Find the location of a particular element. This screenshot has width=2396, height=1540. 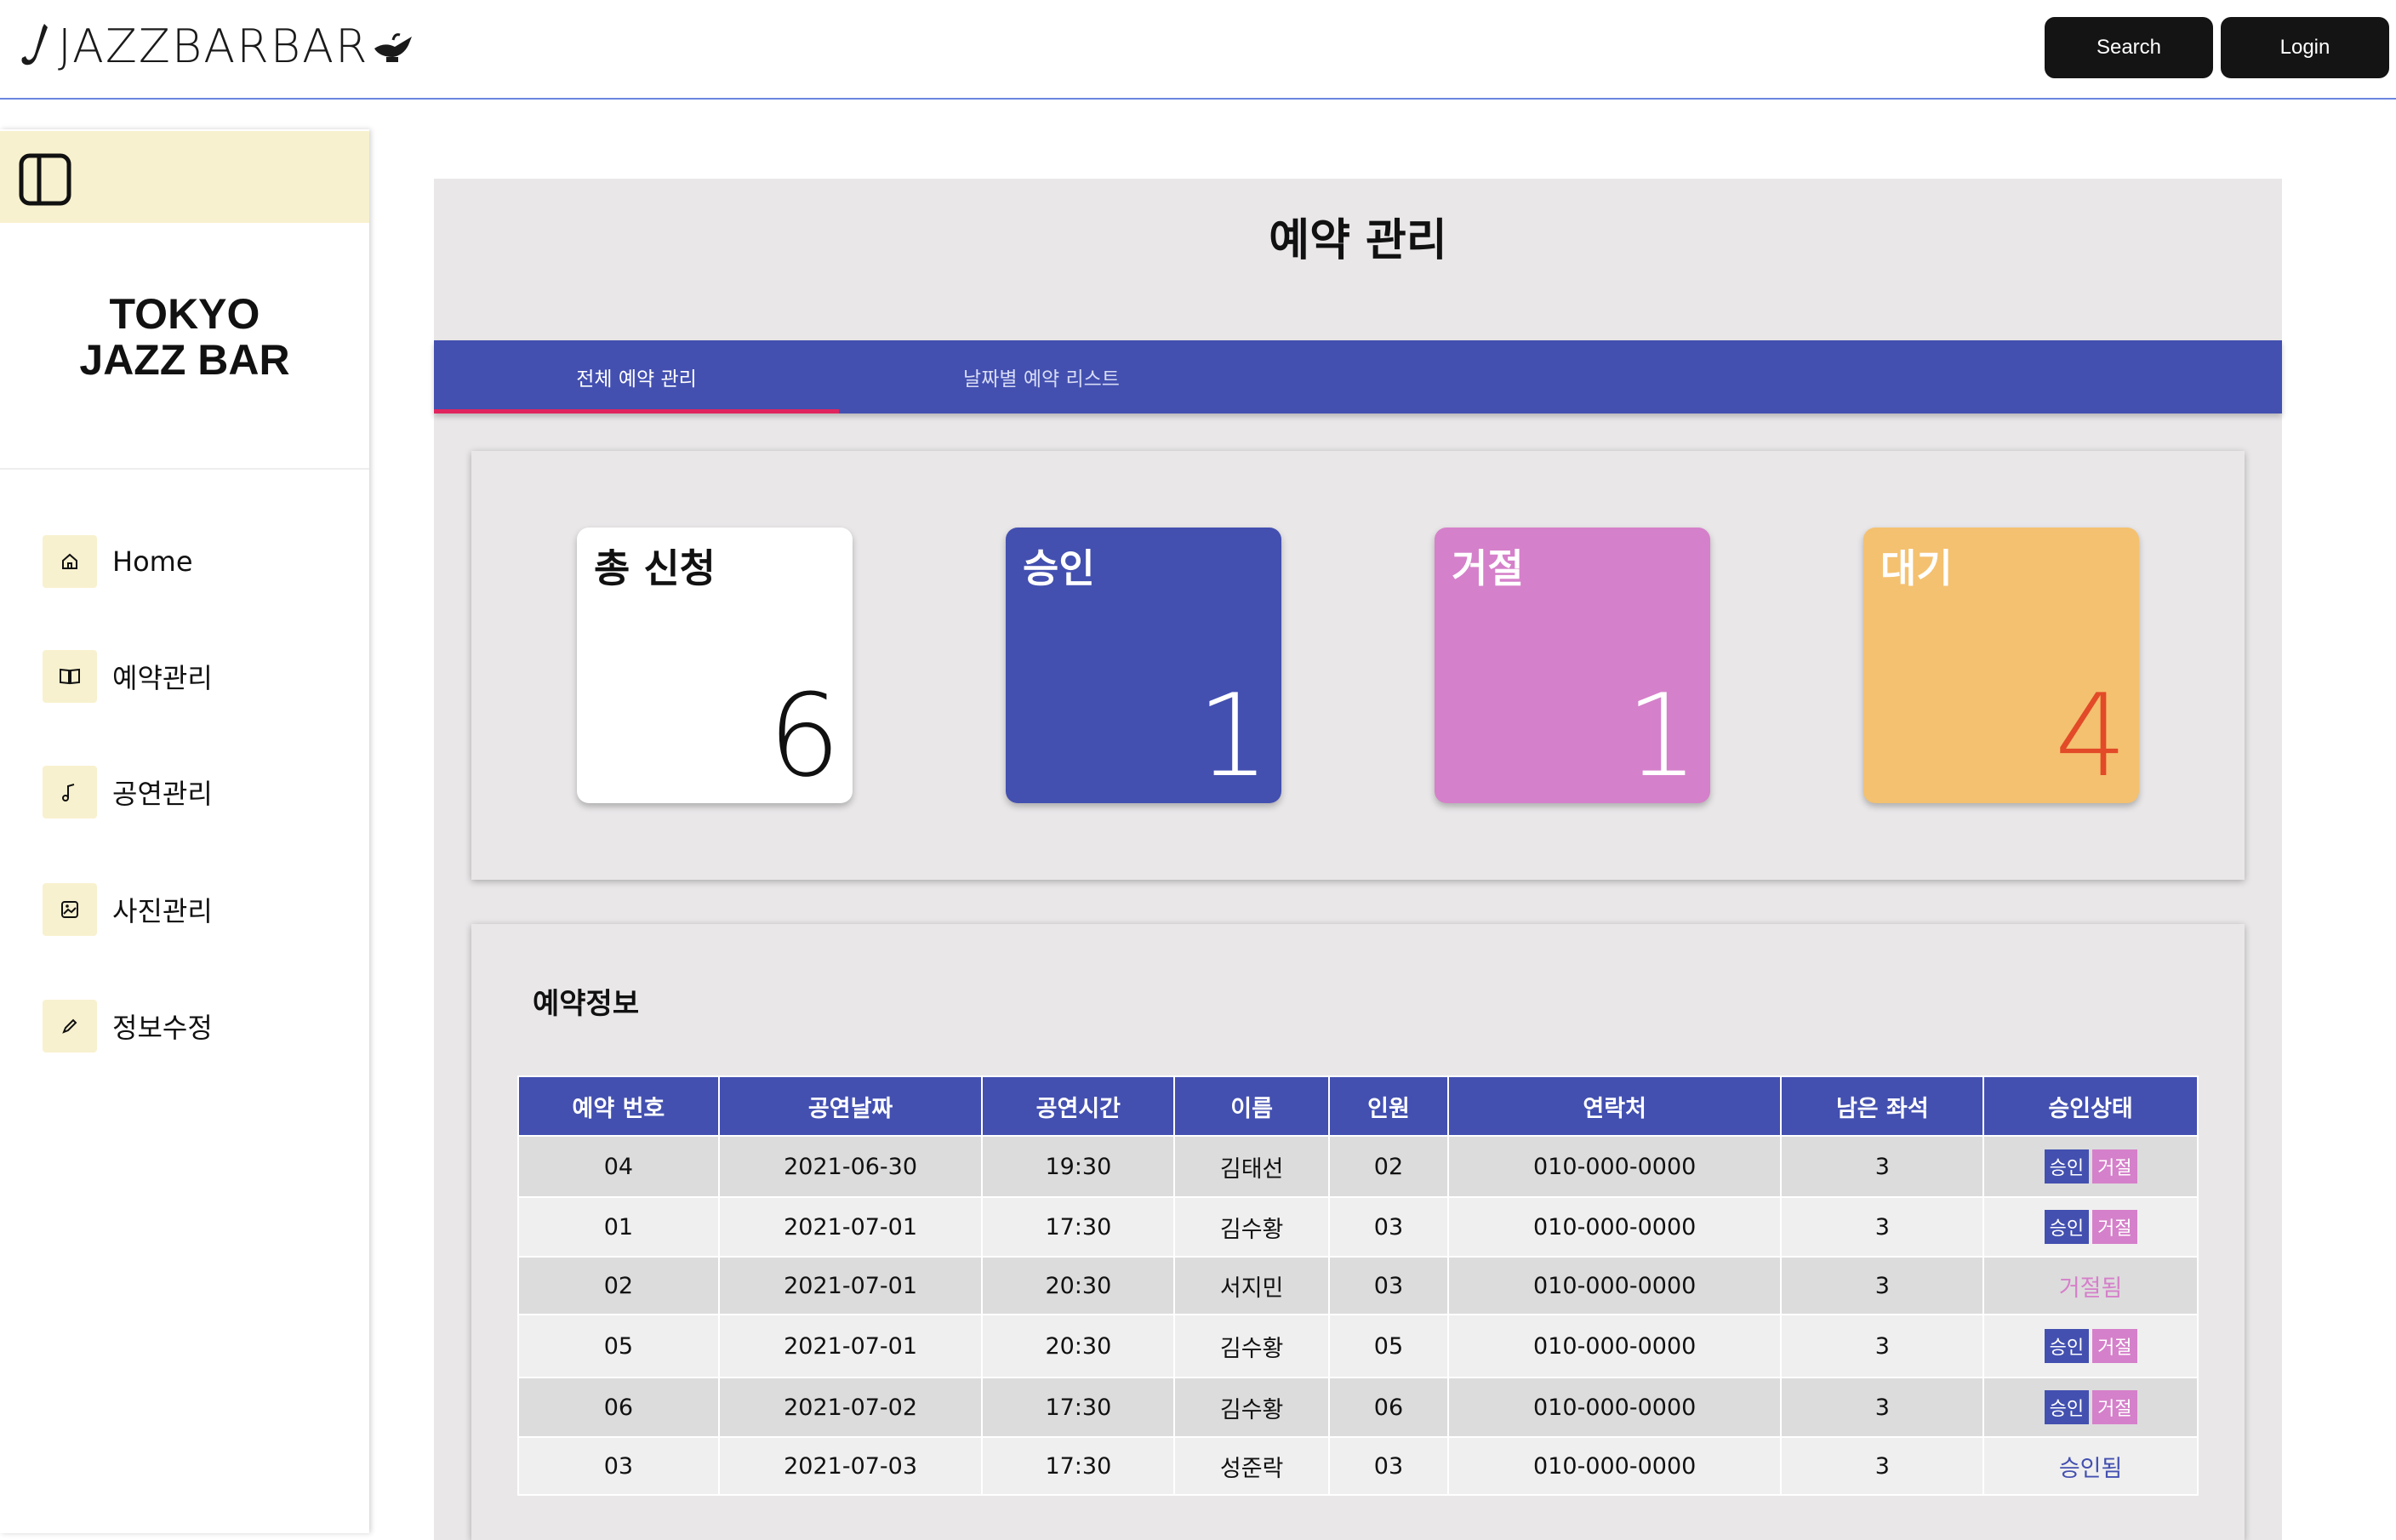

sidebar-item-label: 사진관리 is located at coordinates (162, 911).